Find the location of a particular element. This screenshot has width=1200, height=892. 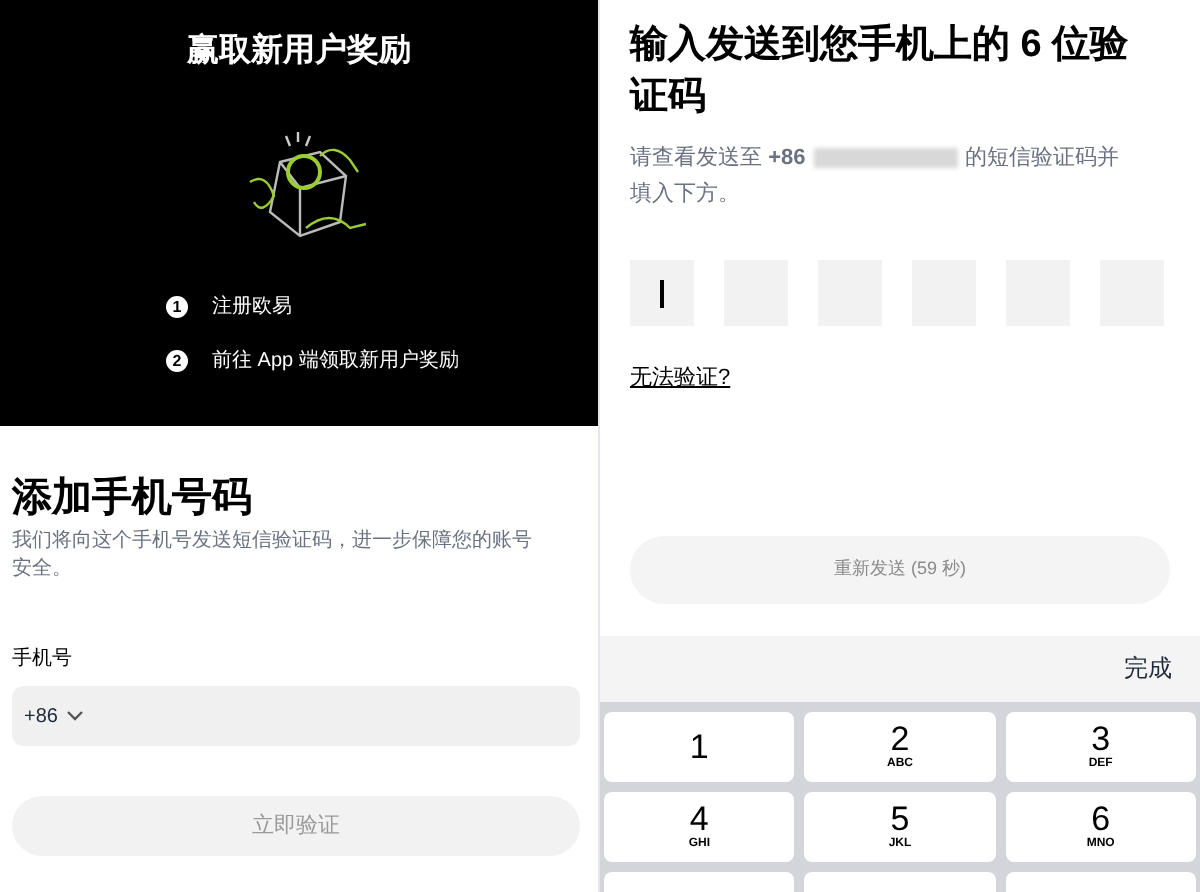

step-text: 注册欧易 is located at coordinates (252, 307).